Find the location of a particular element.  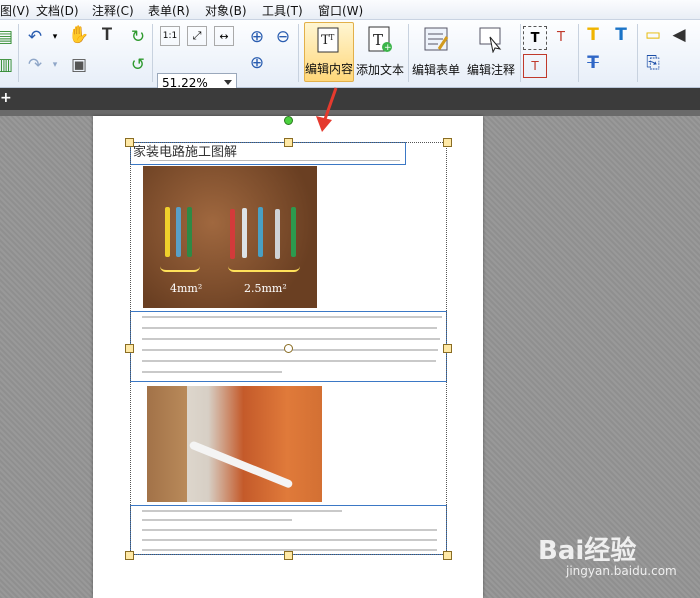

resize-handle-top-right is located at coordinates (447, 142).